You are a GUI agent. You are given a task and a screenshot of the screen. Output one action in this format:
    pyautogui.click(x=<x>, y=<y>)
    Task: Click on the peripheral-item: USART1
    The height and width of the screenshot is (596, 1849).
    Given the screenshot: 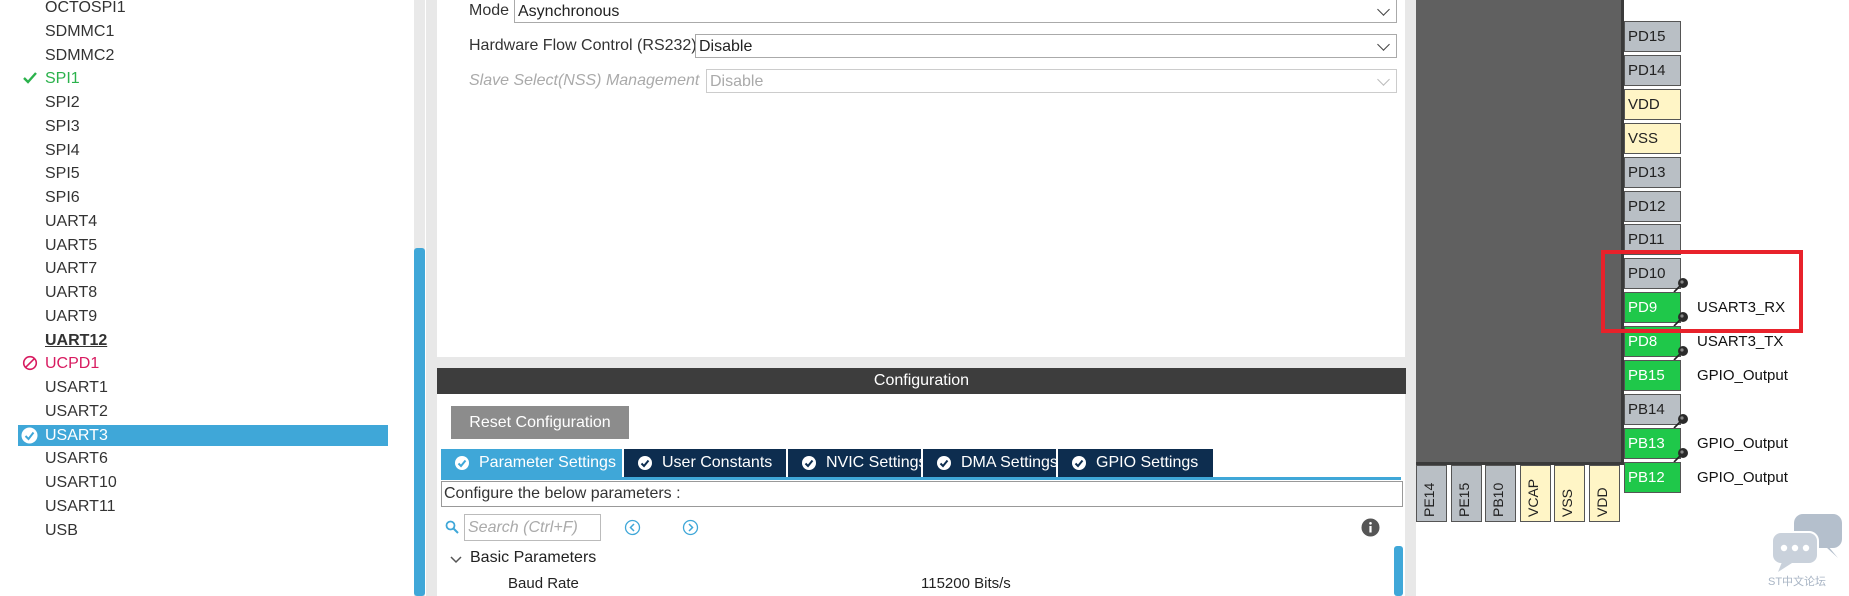 What is the action you would take?
    pyautogui.click(x=194, y=387)
    